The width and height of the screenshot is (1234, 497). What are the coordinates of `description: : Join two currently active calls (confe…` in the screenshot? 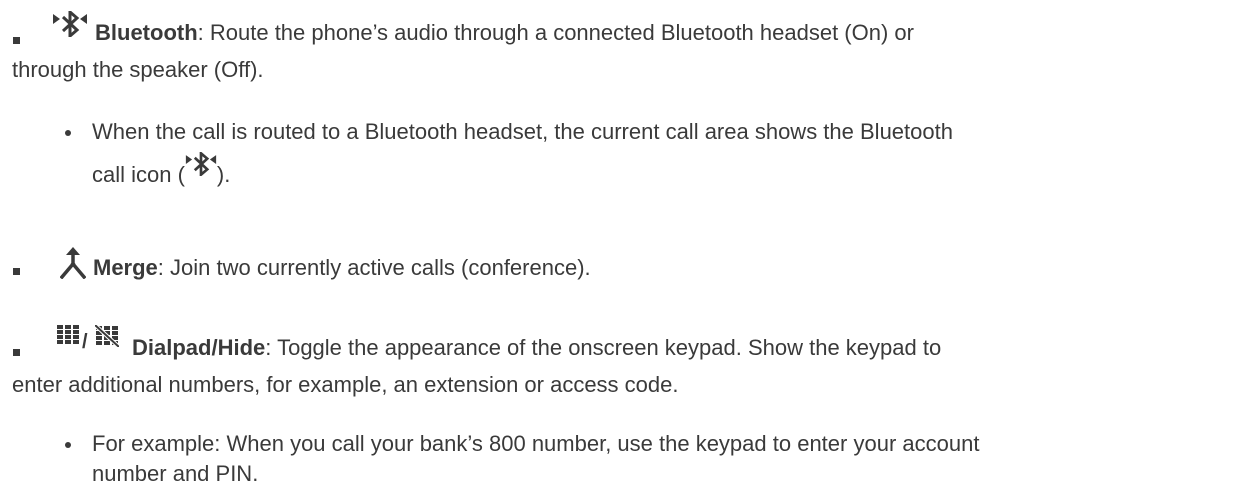 It's located at (374, 267).